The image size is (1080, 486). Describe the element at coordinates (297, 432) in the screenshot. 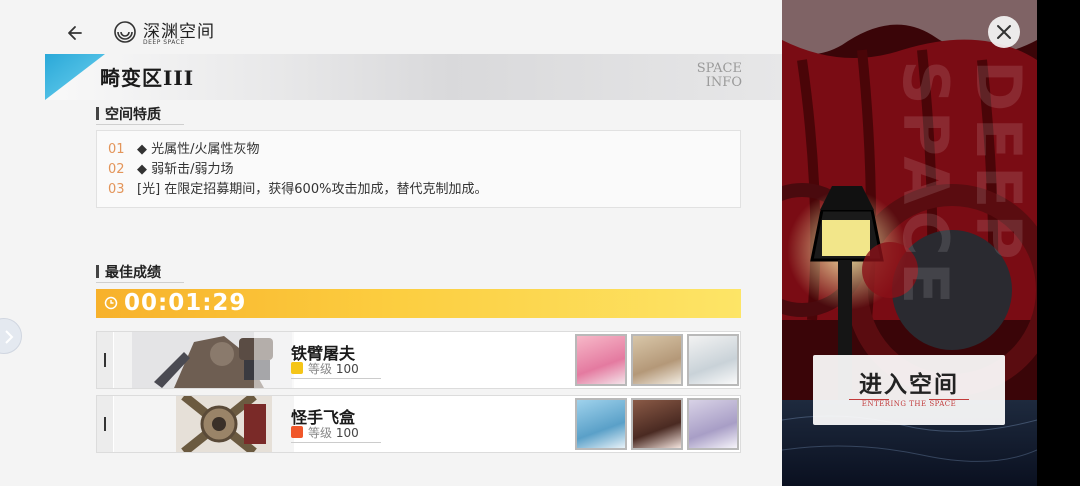

I see `fire-badge-icon` at that location.